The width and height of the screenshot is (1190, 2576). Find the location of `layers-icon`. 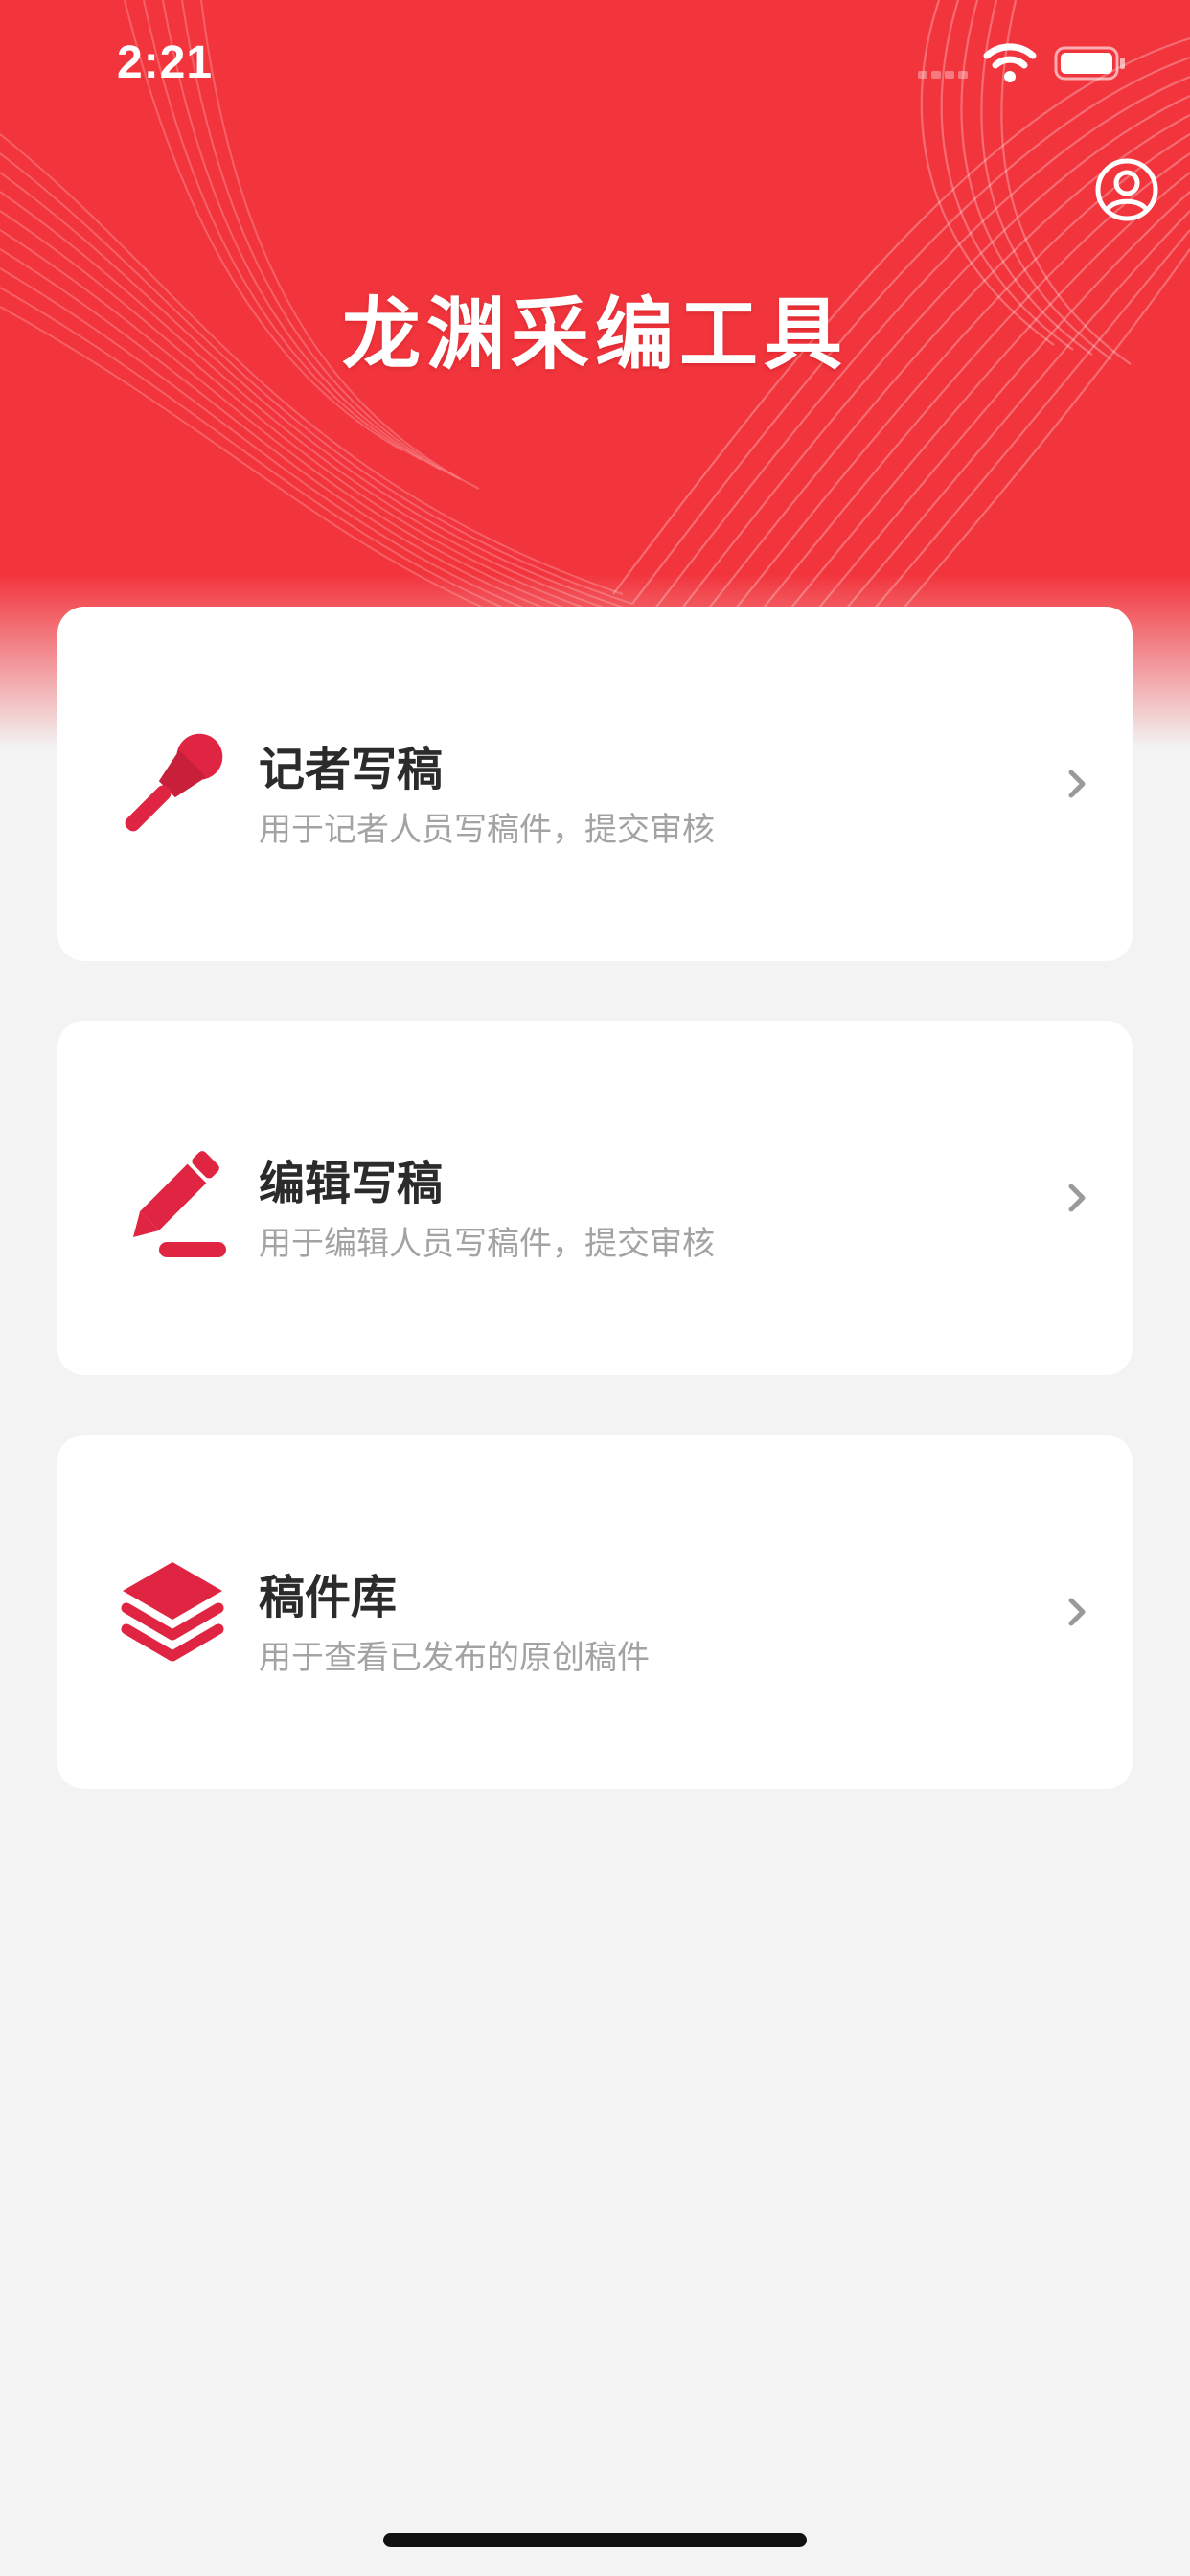

layers-icon is located at coordinates (172, 1612).